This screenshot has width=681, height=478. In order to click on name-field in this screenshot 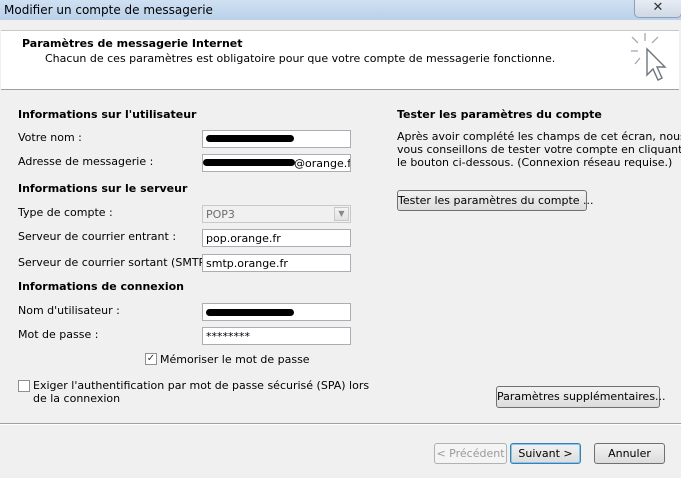, I will do `click(276, 139)`.